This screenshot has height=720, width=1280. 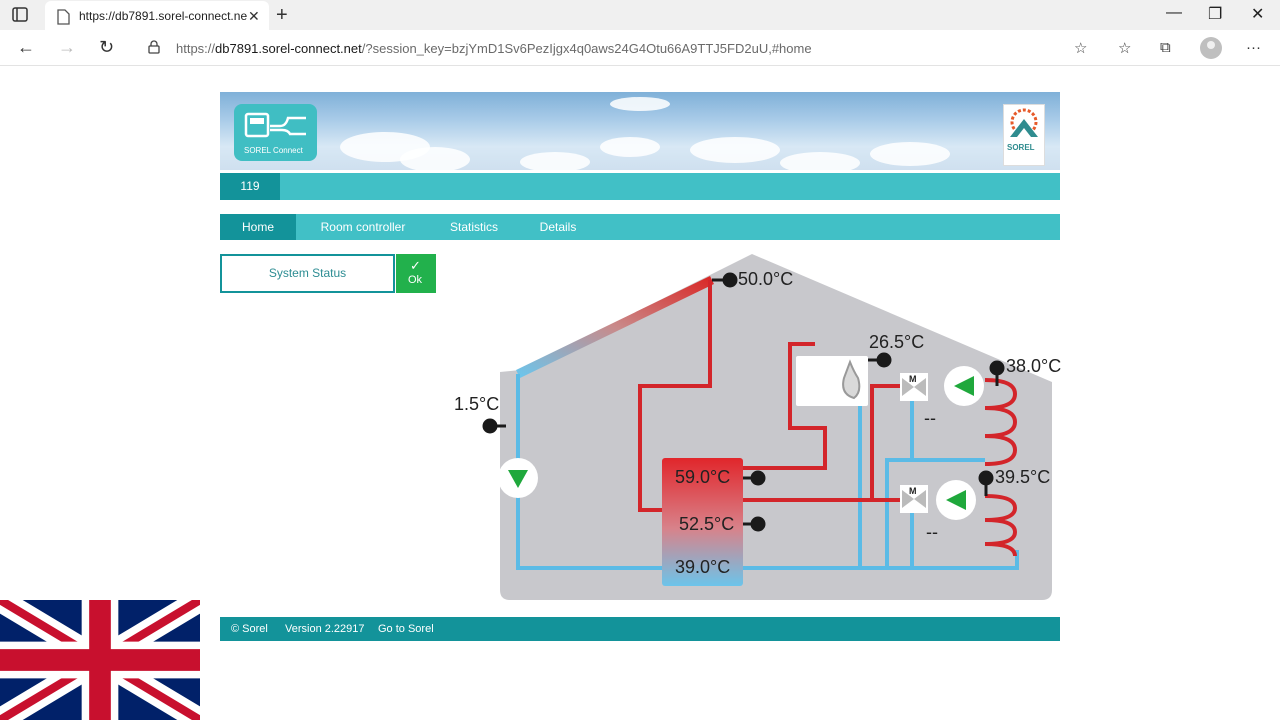 What do you see at coordinates (67, 47) in the screenshot?
I see `forward-icon: →` at bounding box center [67, 47].